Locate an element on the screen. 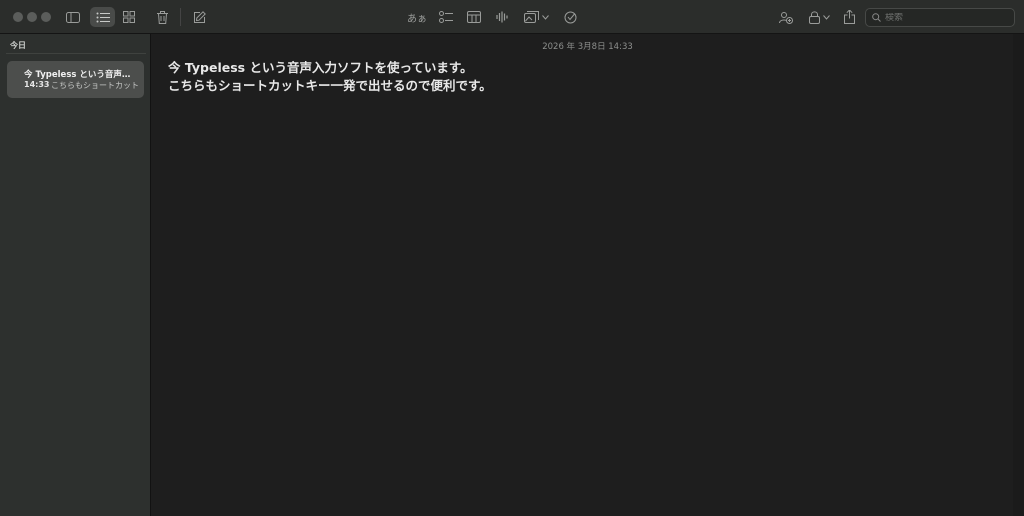 The height and width of the screenshot is (516, 1024). table-button is located at coordinates (474, 17).